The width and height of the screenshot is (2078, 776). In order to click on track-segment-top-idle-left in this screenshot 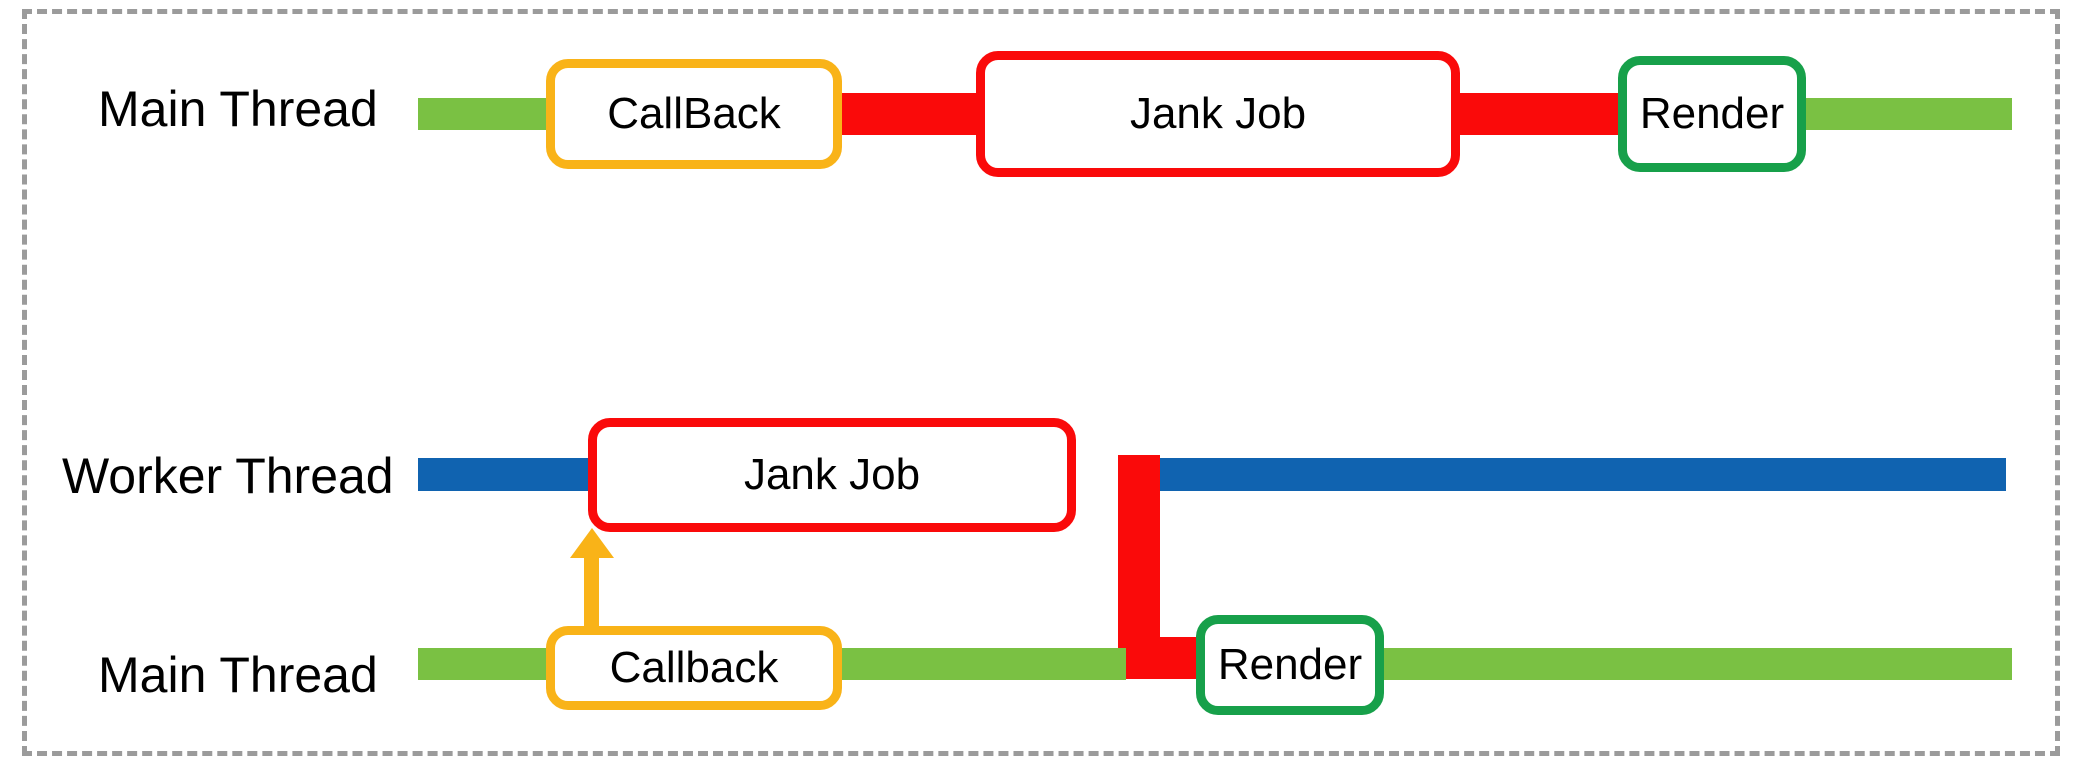, I will do `click(484, 114)`.